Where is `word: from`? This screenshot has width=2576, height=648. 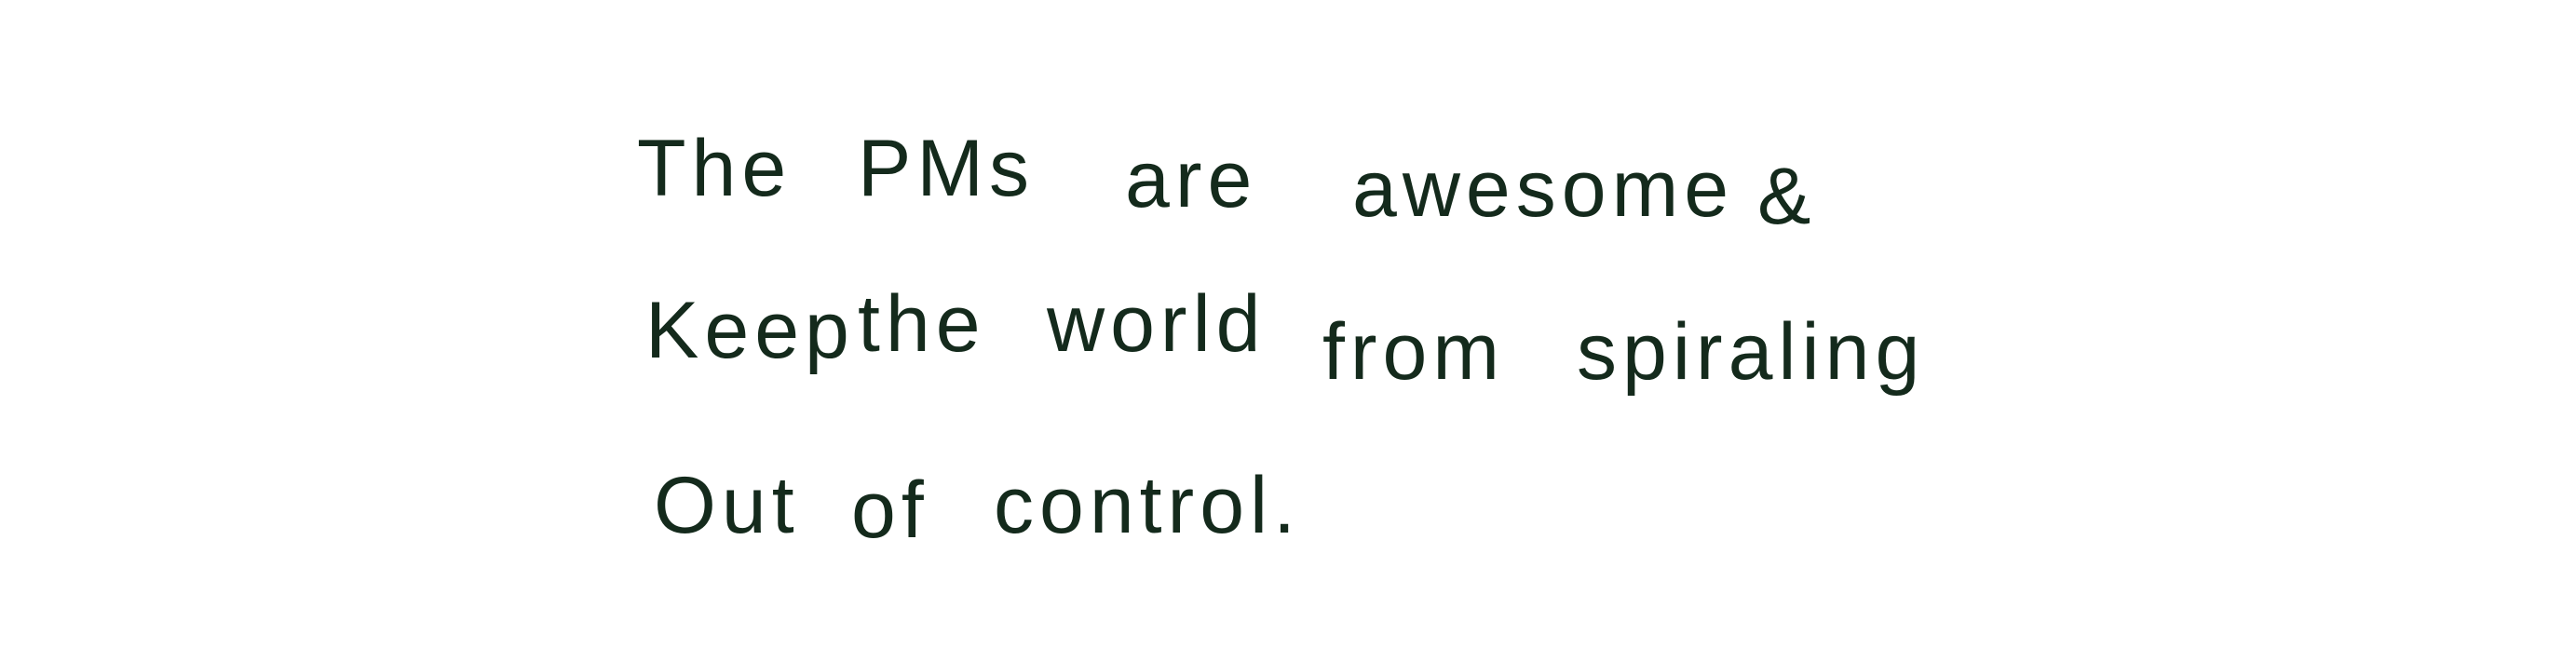
word: from is located at coordinates (1413, 352).